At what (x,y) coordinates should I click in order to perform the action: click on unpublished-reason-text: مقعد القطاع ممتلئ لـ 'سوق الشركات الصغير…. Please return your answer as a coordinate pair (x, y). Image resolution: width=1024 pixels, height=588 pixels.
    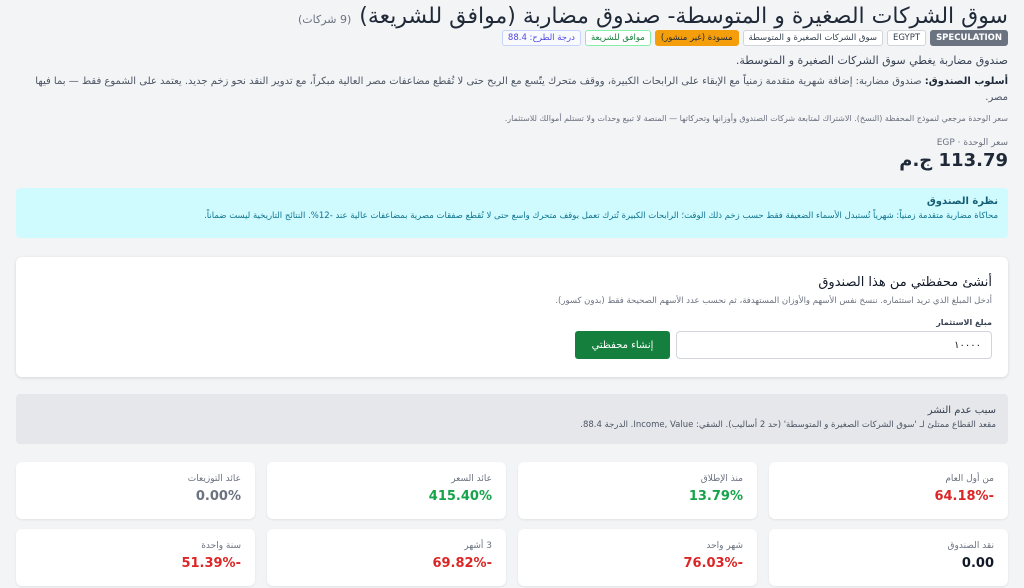
    Looking at the image, I should click on (788, 425).